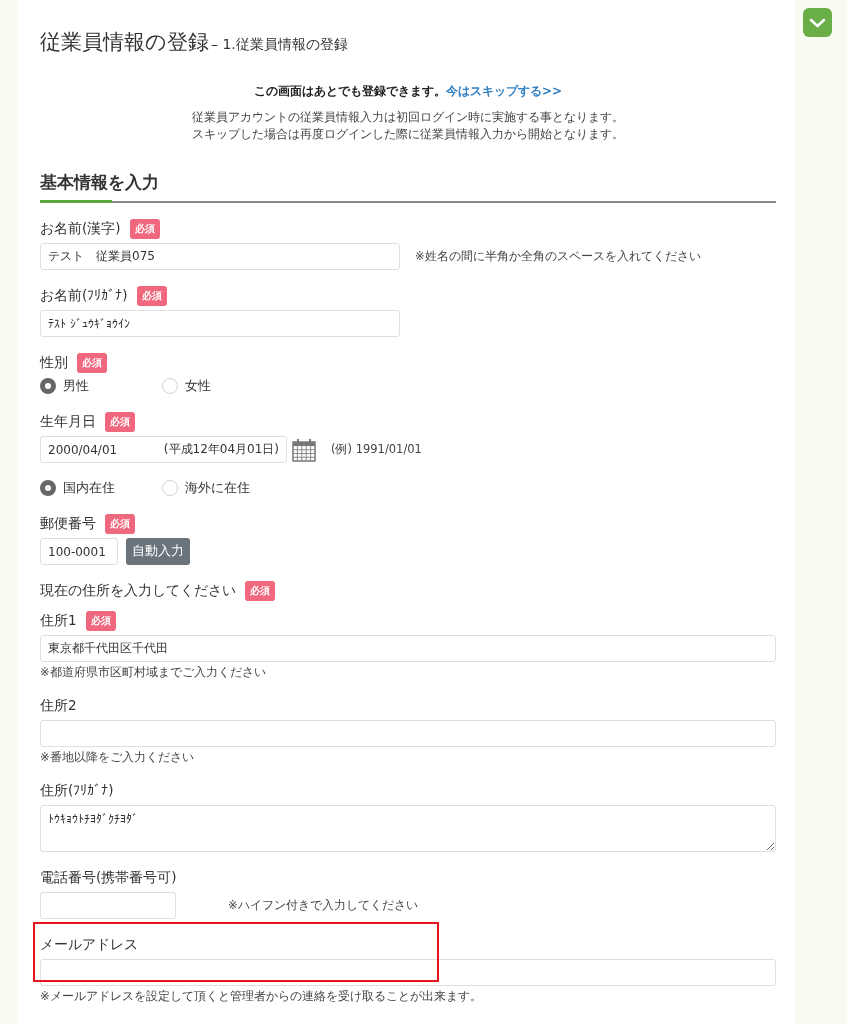 The width and height of the screenshot is (847, 1024). What do you see at coordinates (279, 45) in the screenshot?
I see `page-subtitle: – 1.従業員情報の登録` at bounding box center [279, 45].